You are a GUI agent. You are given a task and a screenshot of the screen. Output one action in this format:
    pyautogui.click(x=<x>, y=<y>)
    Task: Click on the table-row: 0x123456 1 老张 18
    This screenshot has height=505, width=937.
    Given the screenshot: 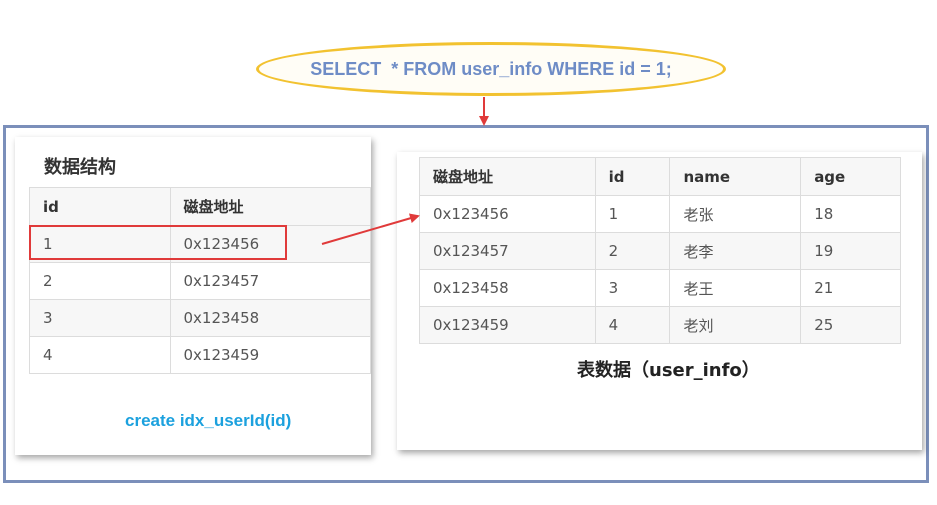 What is the action you would take?
    pyautogui.click(x=660, y=214)
    